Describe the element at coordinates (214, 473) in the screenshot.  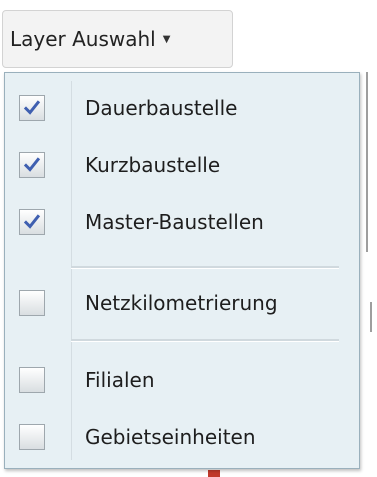
I see `map-marker` at that location.